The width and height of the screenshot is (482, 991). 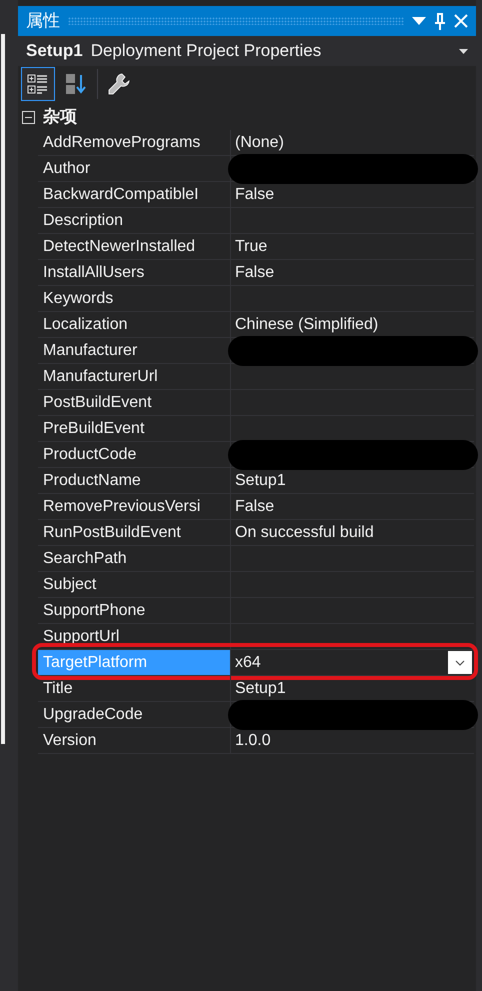 What do you see at coordinates (134, 298) in the screenshot?
I see `property-name: Keywords` at bounding box center [134, 298].